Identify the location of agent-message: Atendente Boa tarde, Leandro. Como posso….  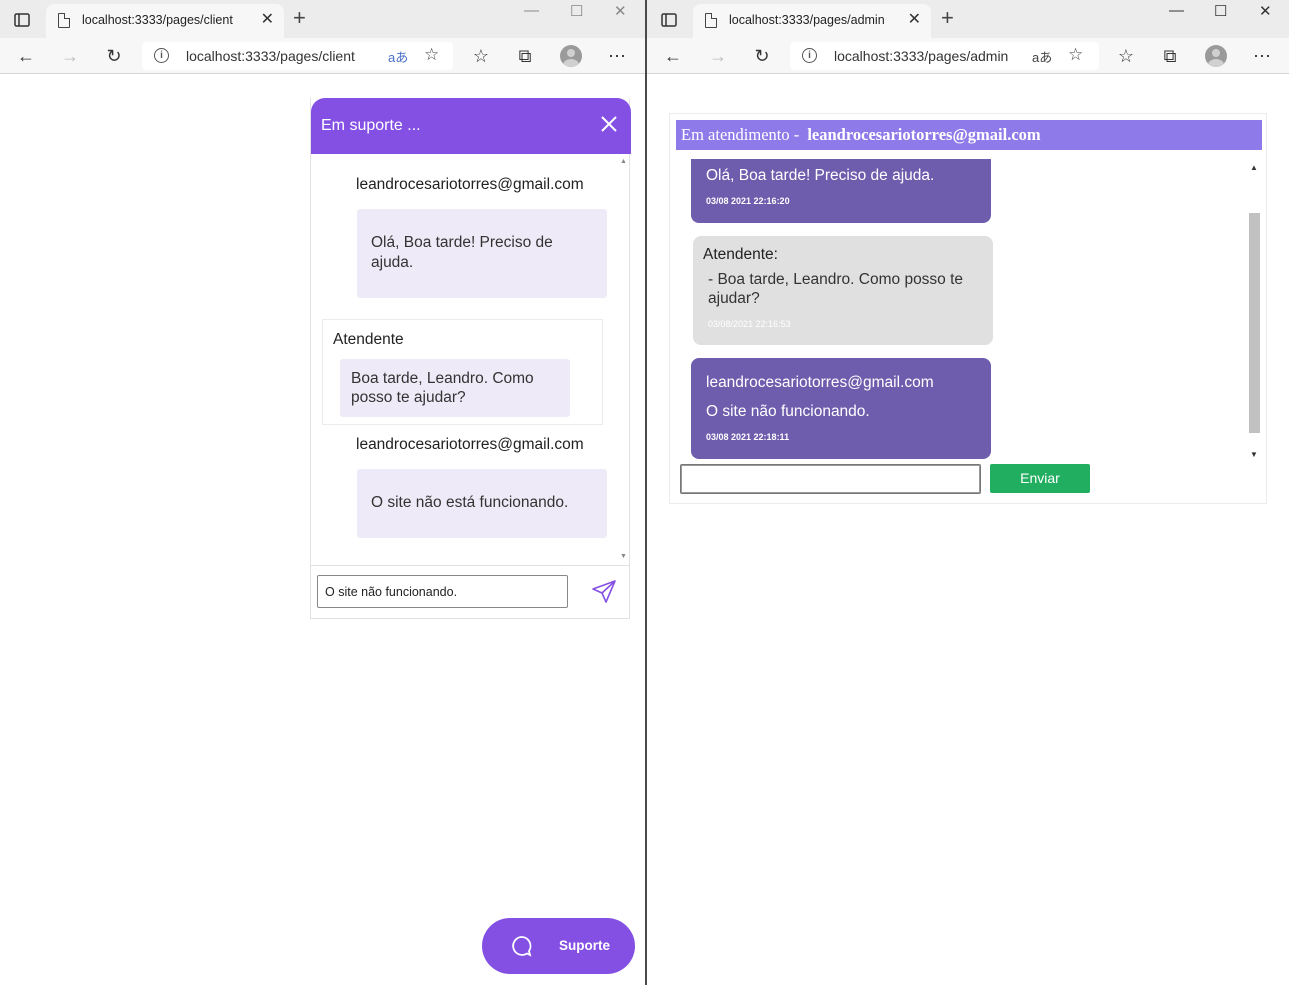
(462, 372).